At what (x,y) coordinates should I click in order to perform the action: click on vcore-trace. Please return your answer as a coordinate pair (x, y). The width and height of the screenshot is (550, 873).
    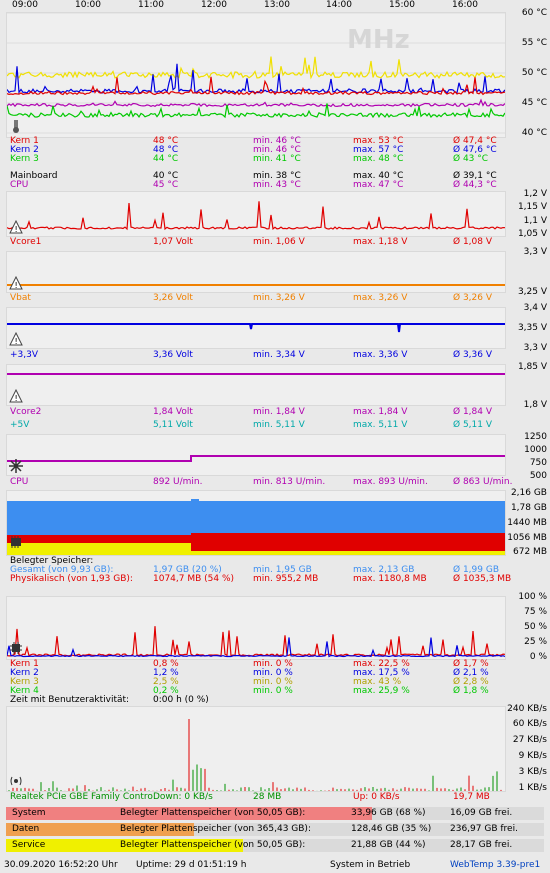
    Looking at the image, I should click on (256, 216).